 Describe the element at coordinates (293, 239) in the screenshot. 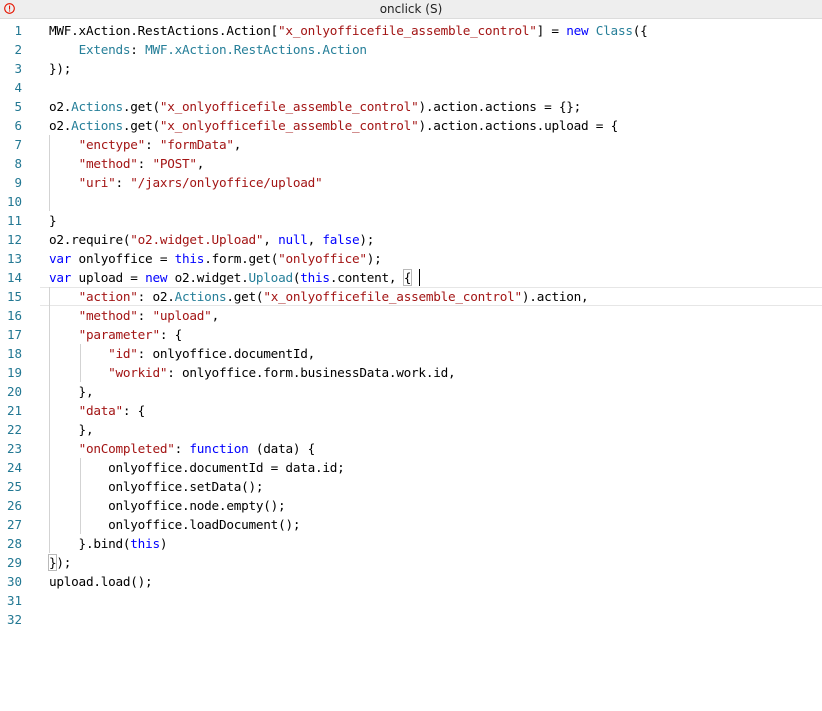

I see `code-token: null` at that location.